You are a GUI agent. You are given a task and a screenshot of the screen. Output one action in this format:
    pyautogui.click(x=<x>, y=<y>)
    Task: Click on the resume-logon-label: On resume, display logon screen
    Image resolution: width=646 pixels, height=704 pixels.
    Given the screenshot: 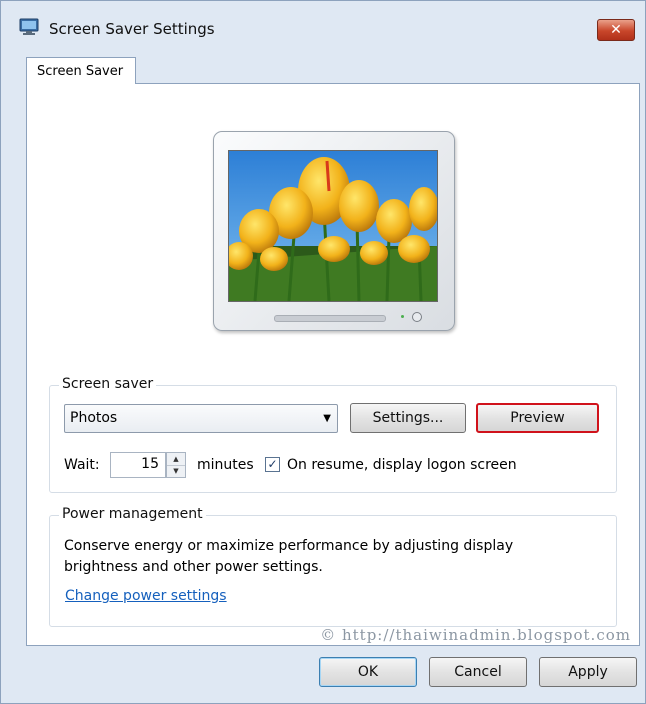 What is the action you would take?
    pyautogui.click(x=402, y=465)
    